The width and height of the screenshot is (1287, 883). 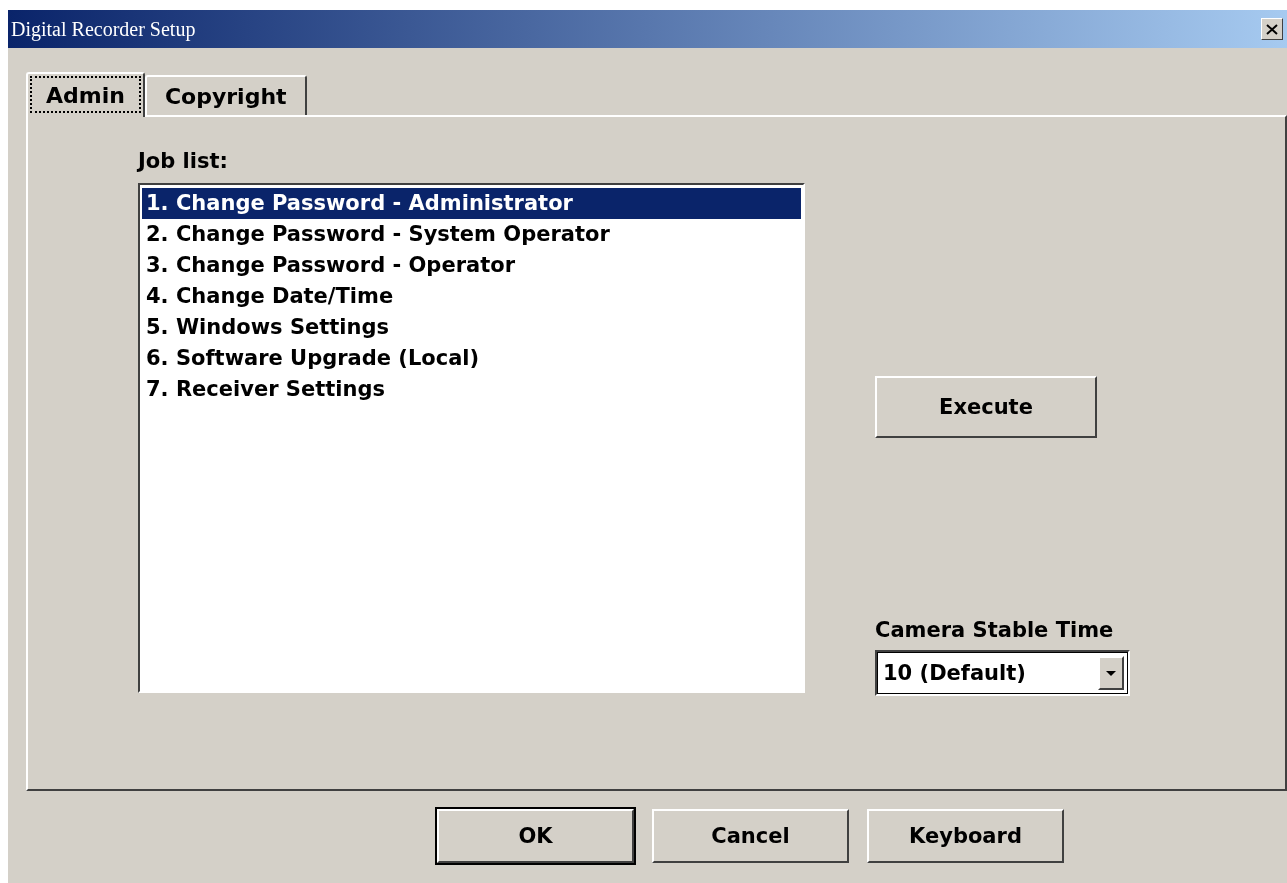 I want to click on dialog-button: OK, so click(x=535, y=836).